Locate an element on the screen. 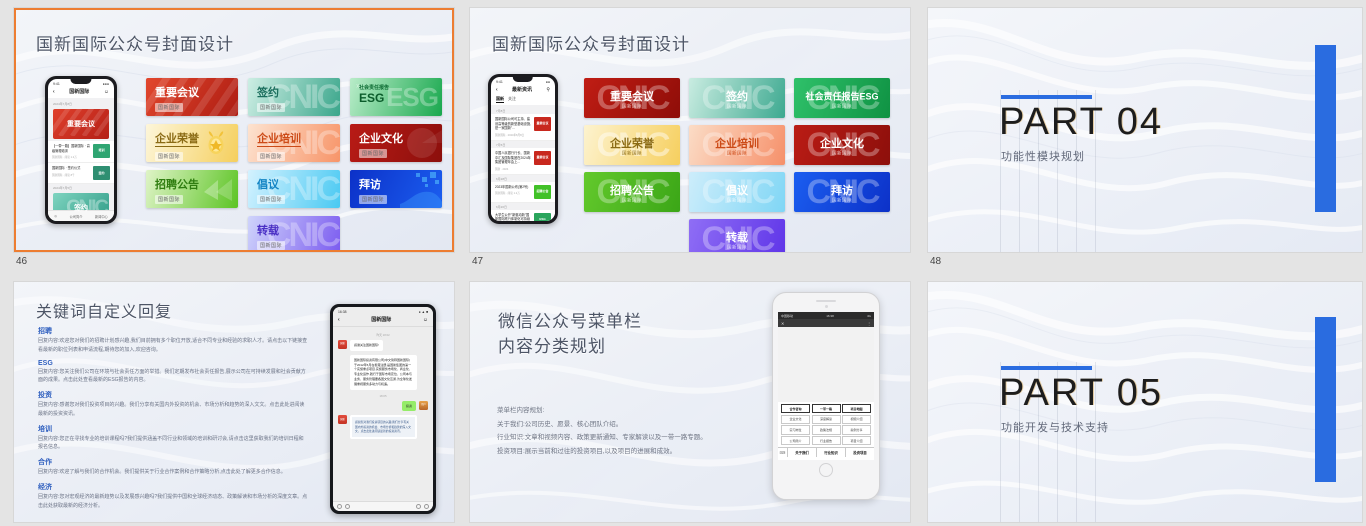 Image resolution: width=1366 pixels, height=526 pixels. slide-thumbnail-51: PART 05 功能开发与技术支持 is located at coordinates (1145, 402).